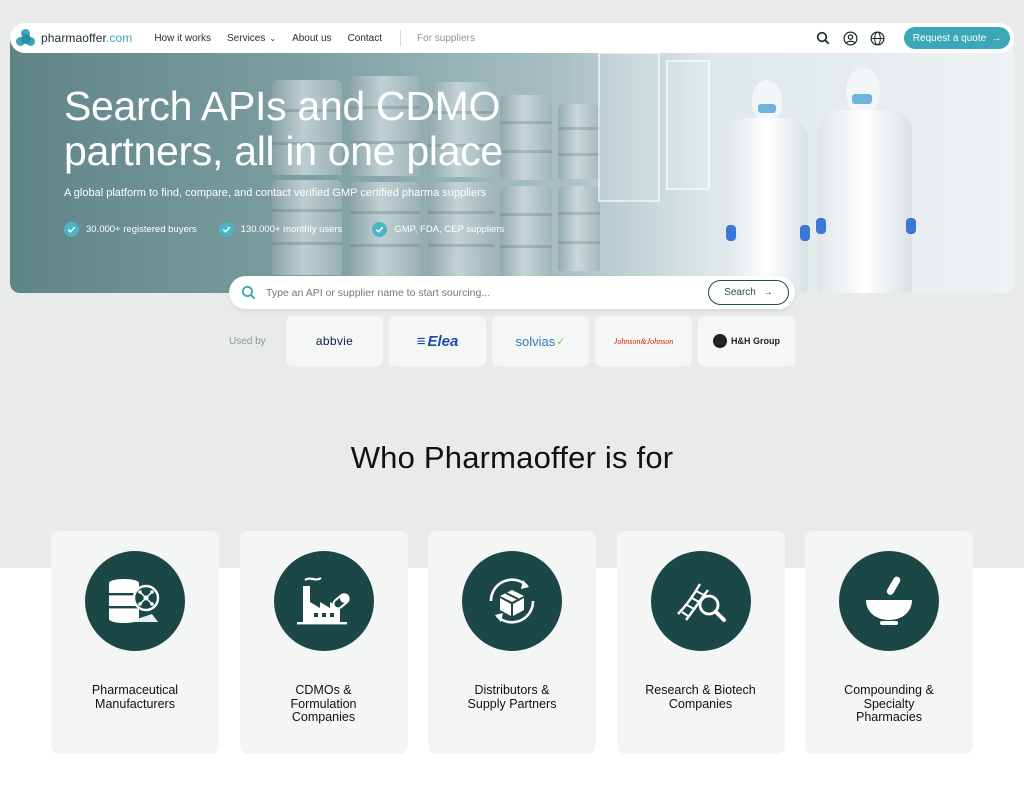  What do you see at coordinates (877, 38) in the screenshot?
I see `globe-icon` at bounding box center [877, 38].